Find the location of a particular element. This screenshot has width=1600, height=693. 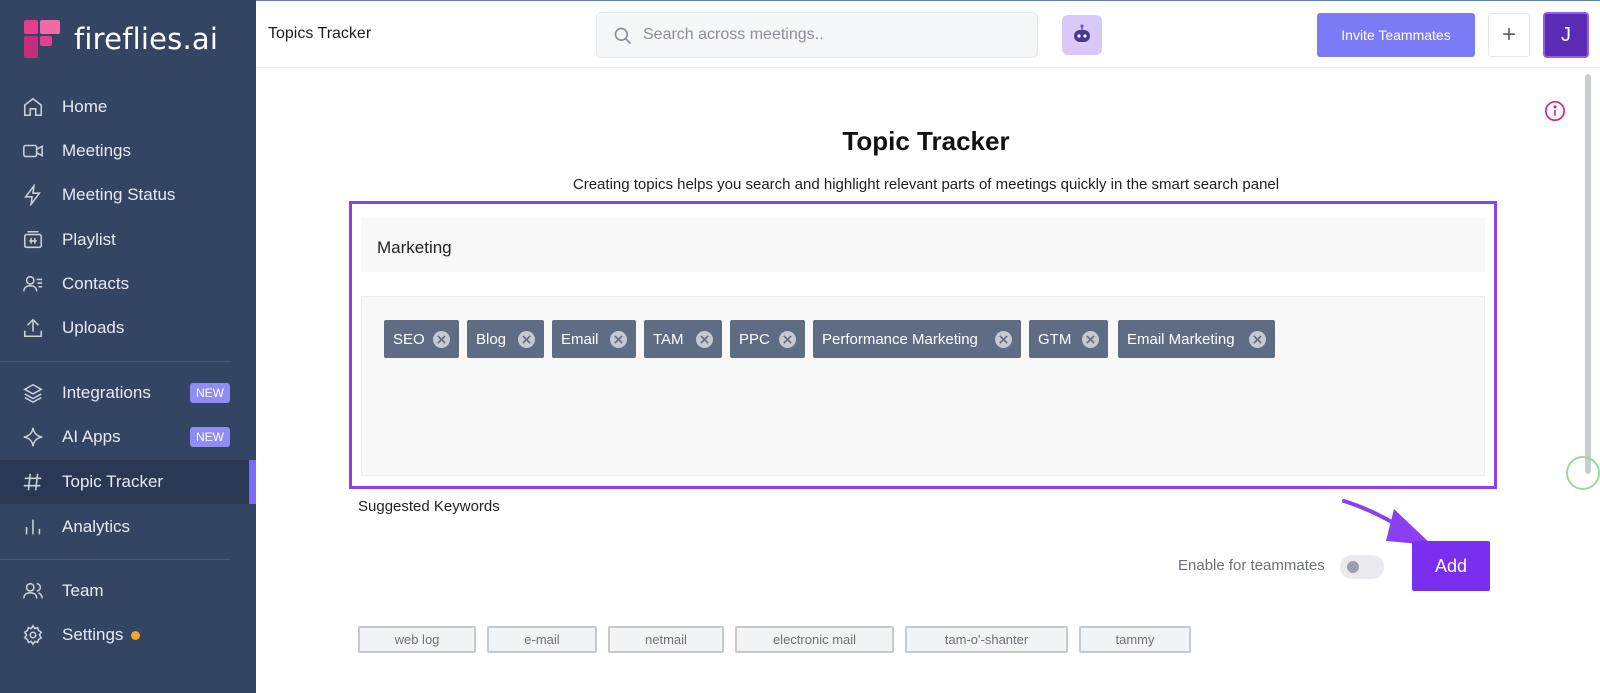

sidebar-item-settings: Settings is located at coordinates (128, 635).